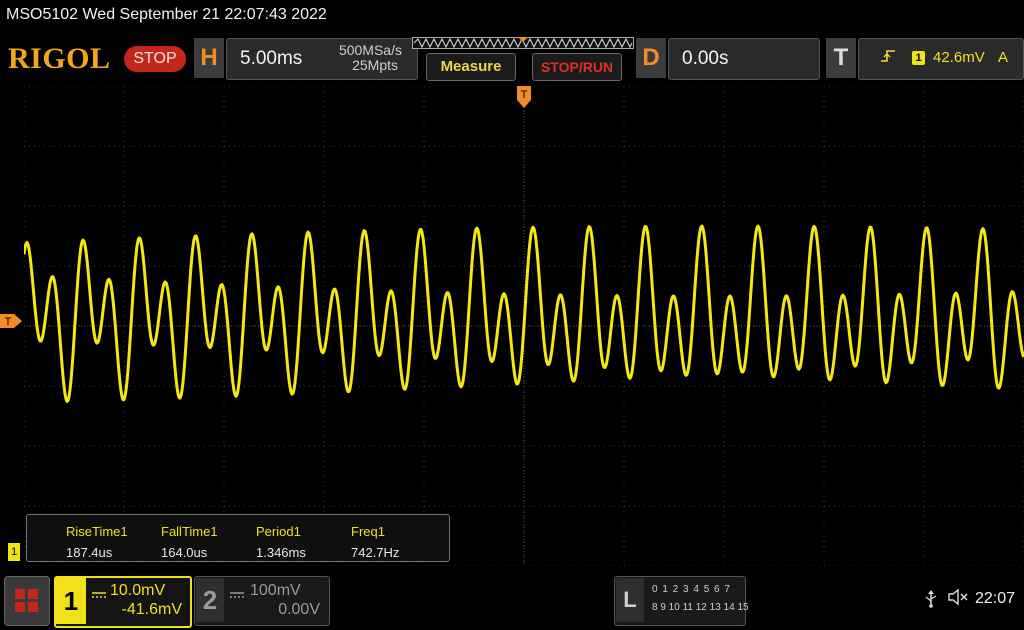  Describe the element at coordinates (71, 601) in the screenshot. I see `channel-1-number: 1` at that location.